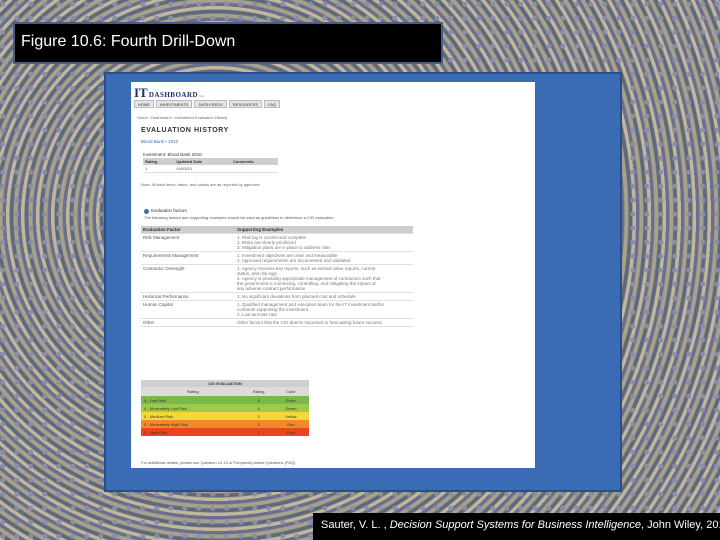  What do you see at coordinates (225, 416) in the screenshot?
I see `rating-row: 3 - Medium Risk 3 Yellow` at bounding box center [225, 416].